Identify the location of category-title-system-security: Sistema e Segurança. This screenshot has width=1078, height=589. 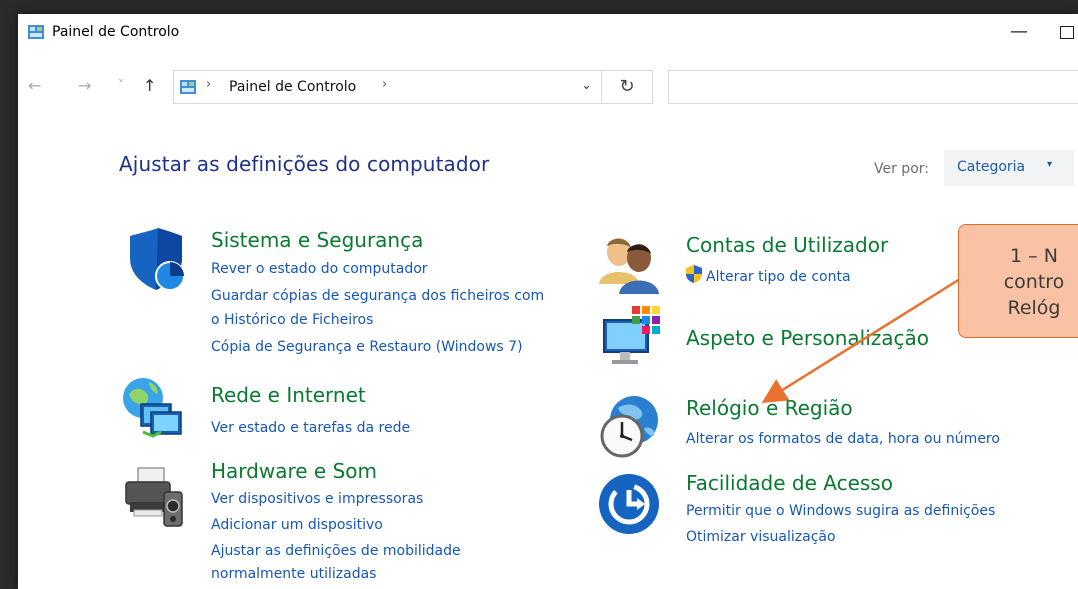
(317, 240).